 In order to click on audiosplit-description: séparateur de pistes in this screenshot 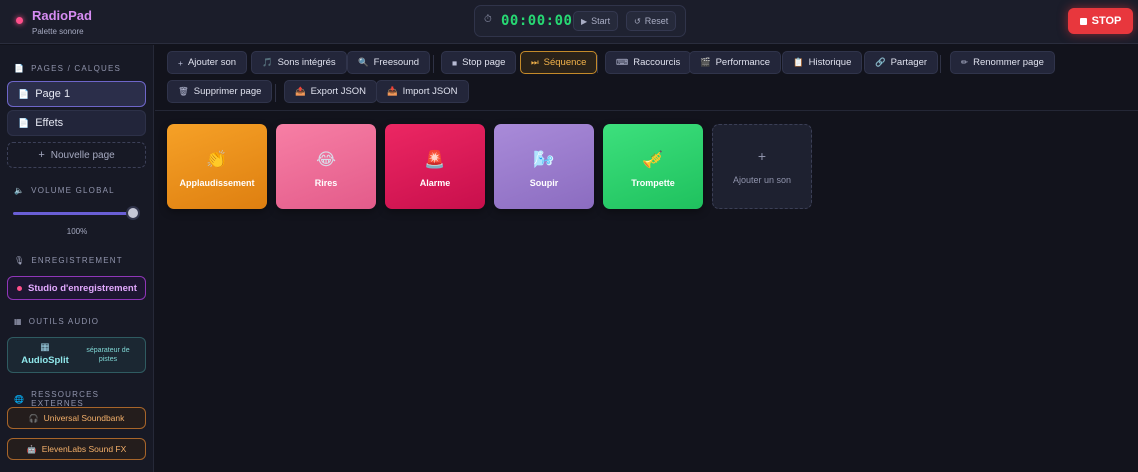, I will do `click(108, 355)`.